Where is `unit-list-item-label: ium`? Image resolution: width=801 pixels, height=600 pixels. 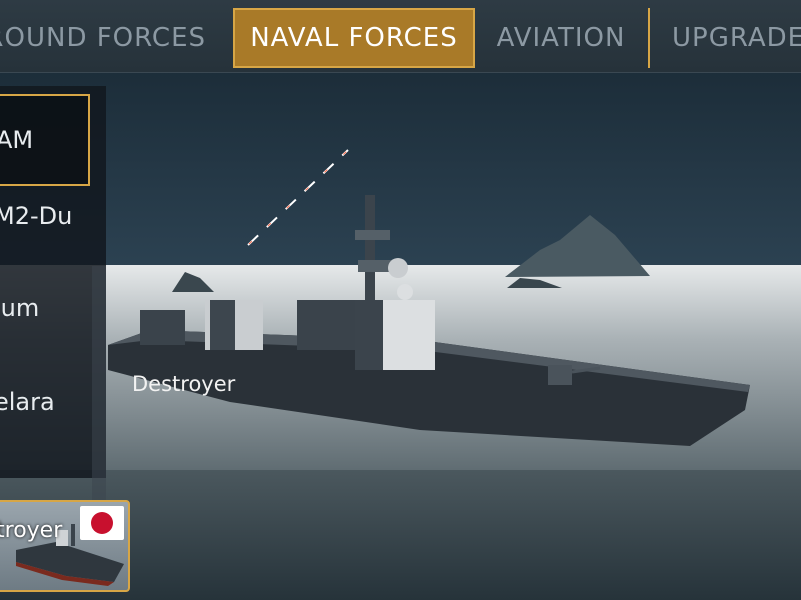 unit-list-item-label: ium is located at coordinates (20, 308).